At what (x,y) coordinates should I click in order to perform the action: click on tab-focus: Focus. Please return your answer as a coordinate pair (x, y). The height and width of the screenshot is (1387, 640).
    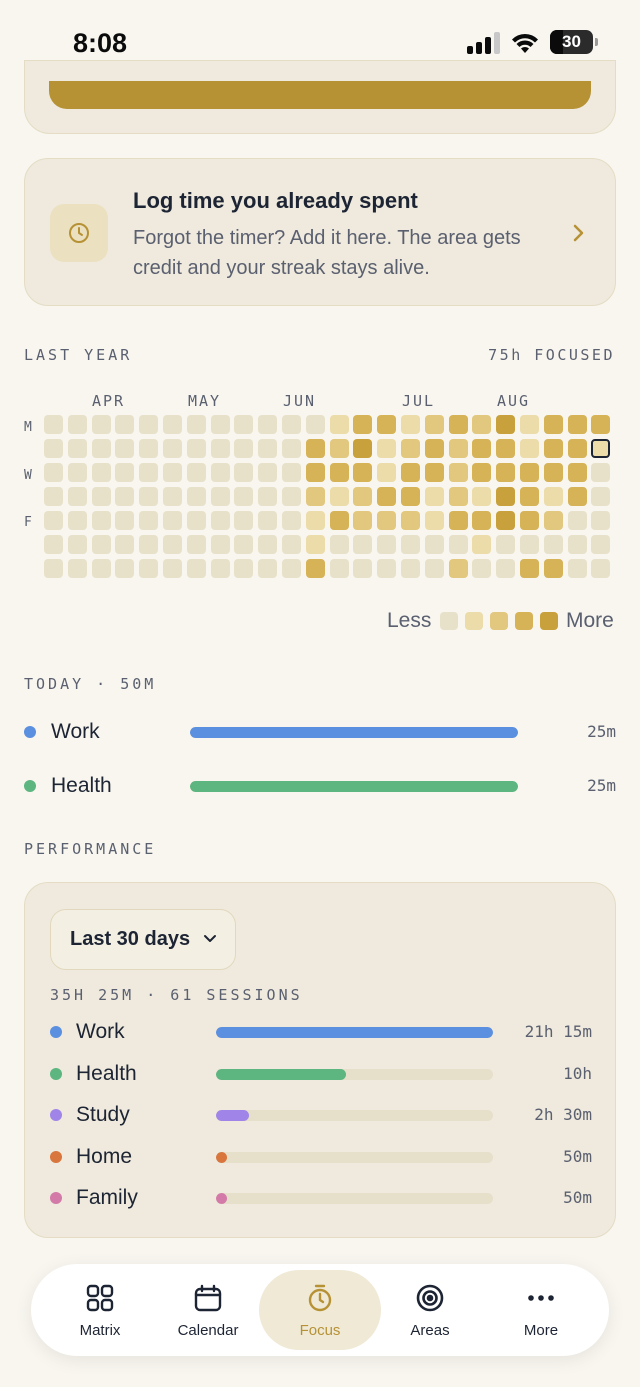
    Looking at the image, I should click on (320, 1310).